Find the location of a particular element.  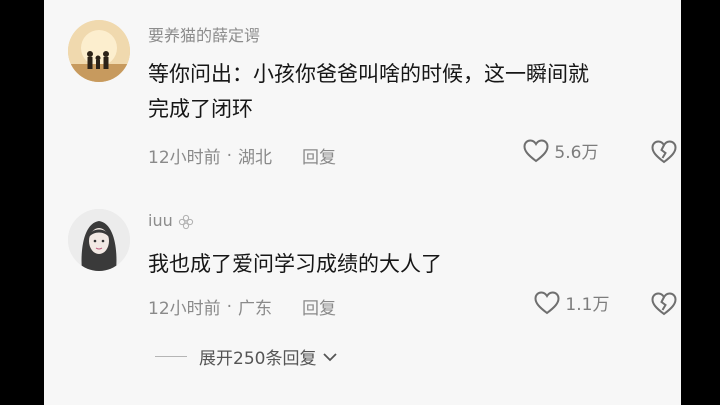

like-count: 1.1万 is located at coordinates (587, 305).